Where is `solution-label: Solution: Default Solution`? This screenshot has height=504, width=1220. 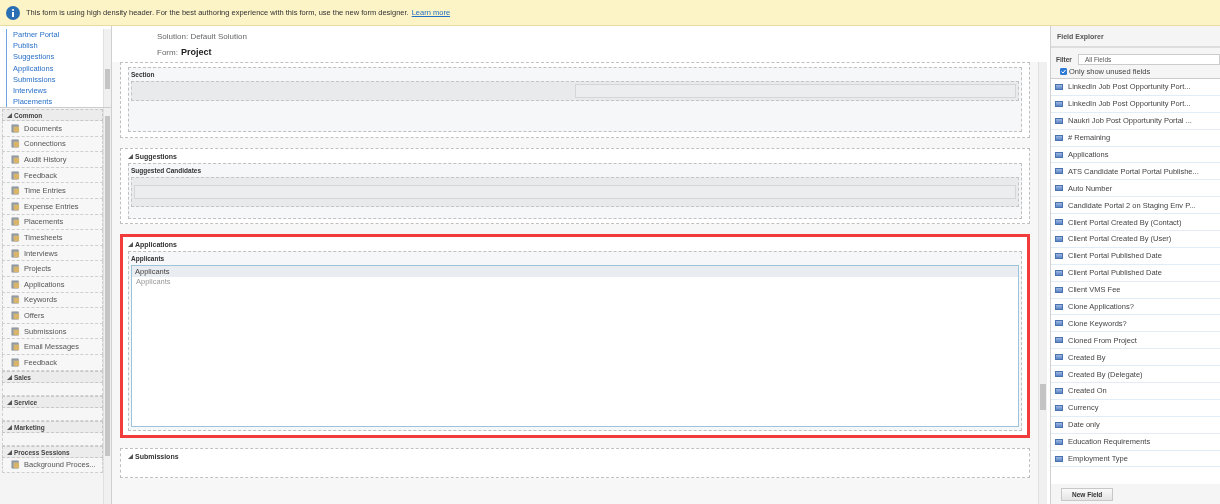 solution-label: Solution: Default Solution is located at coordinates (202, 36).